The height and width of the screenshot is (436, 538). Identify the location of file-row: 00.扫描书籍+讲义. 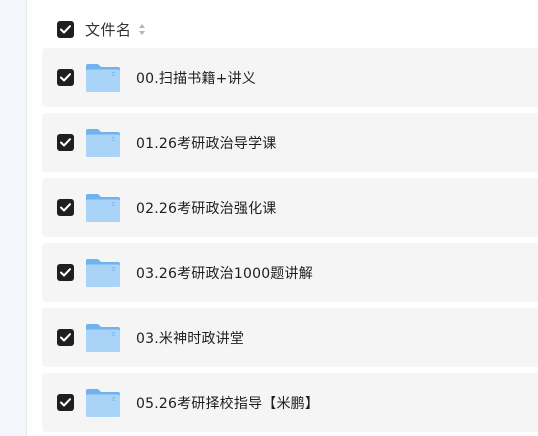
(290, 77).